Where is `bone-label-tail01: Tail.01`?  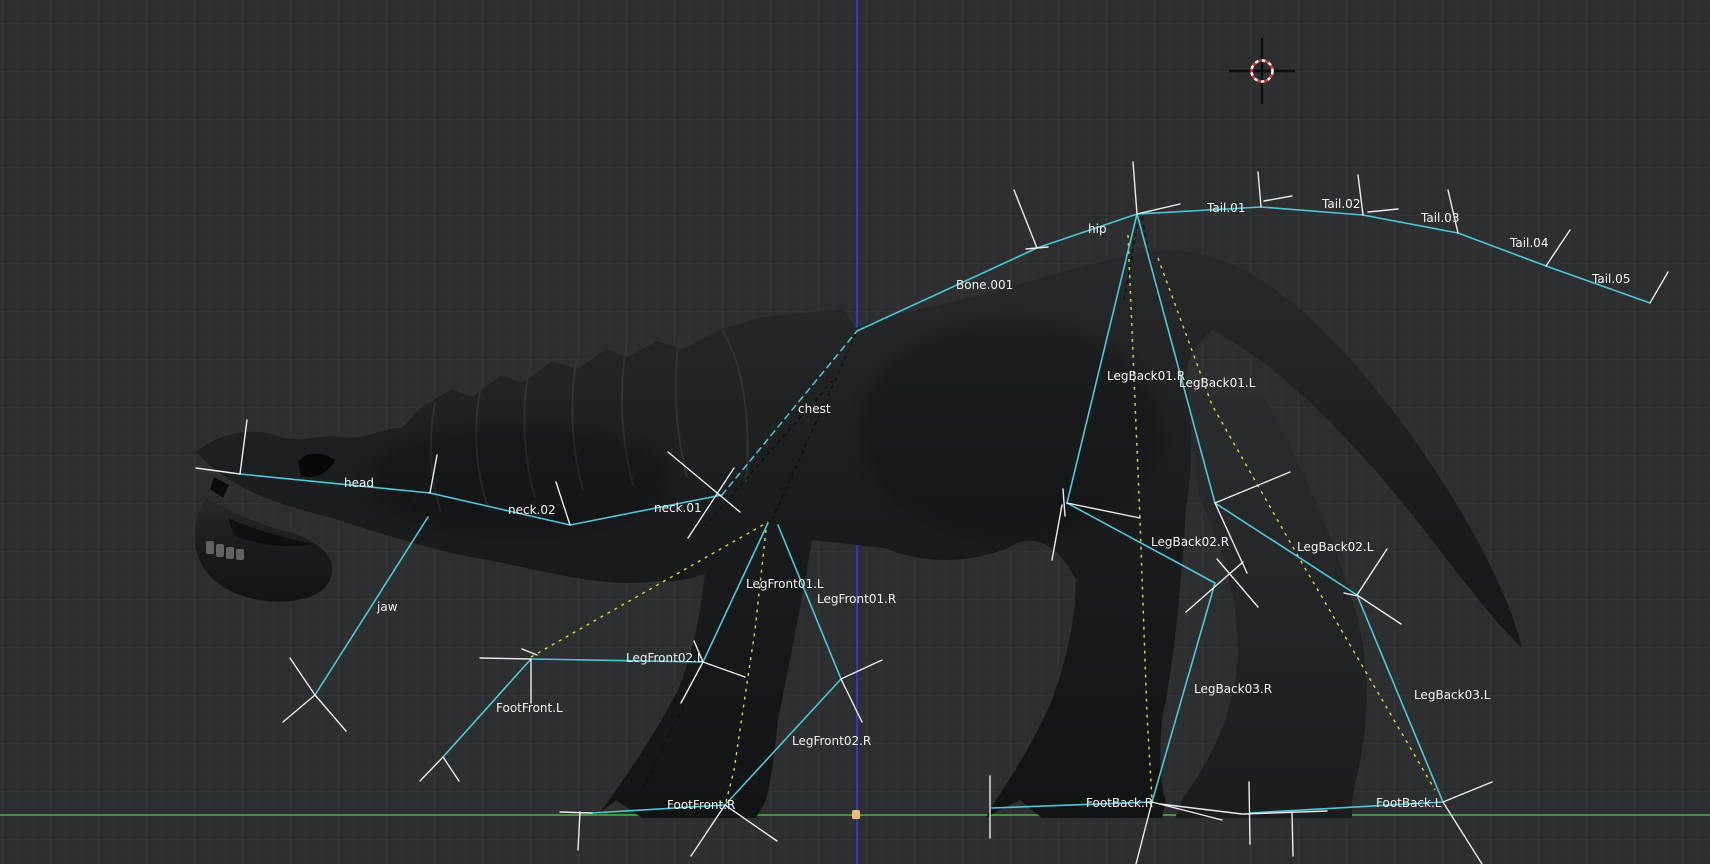 bone-label-tail01: Tail.01 is located at coordinates (1225, 208).